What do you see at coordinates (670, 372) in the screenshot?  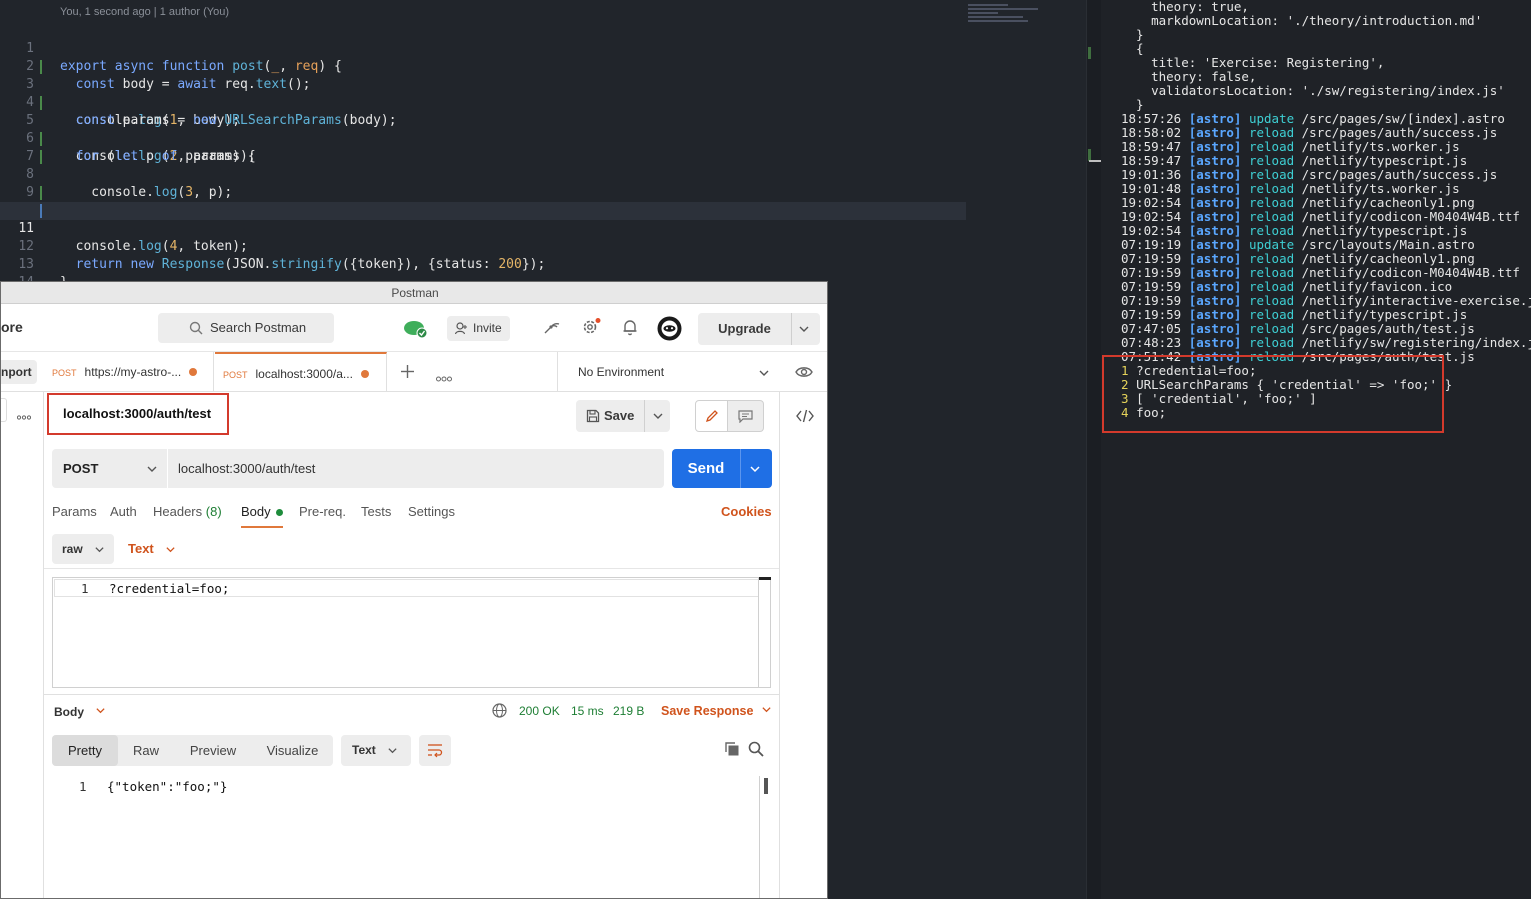 I see `environment-select: No Environment` at bounding box center [670, 372].